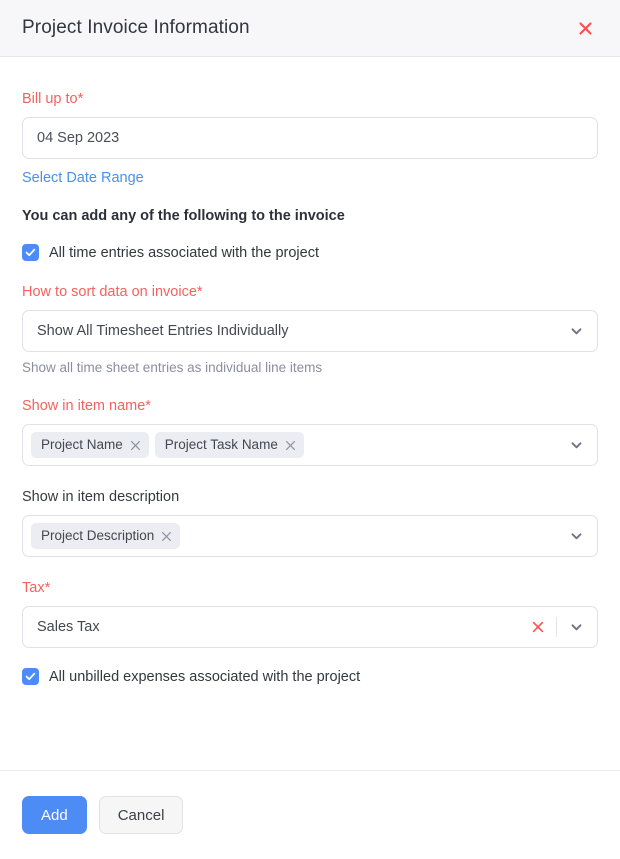  I want to click on unbilled-expenses-checkbox, so click(30, 676).